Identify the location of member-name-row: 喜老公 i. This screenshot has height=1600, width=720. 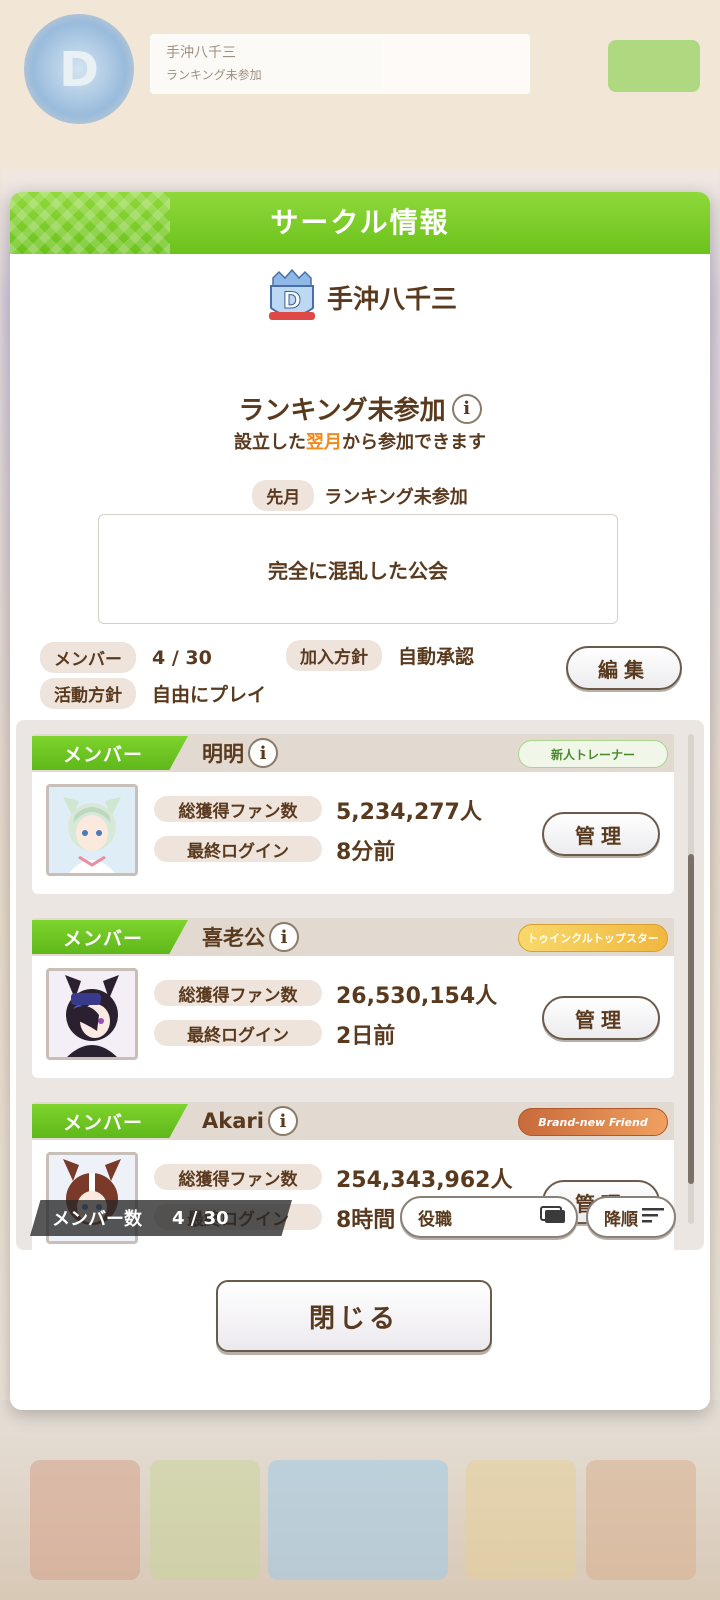
(250, 937).